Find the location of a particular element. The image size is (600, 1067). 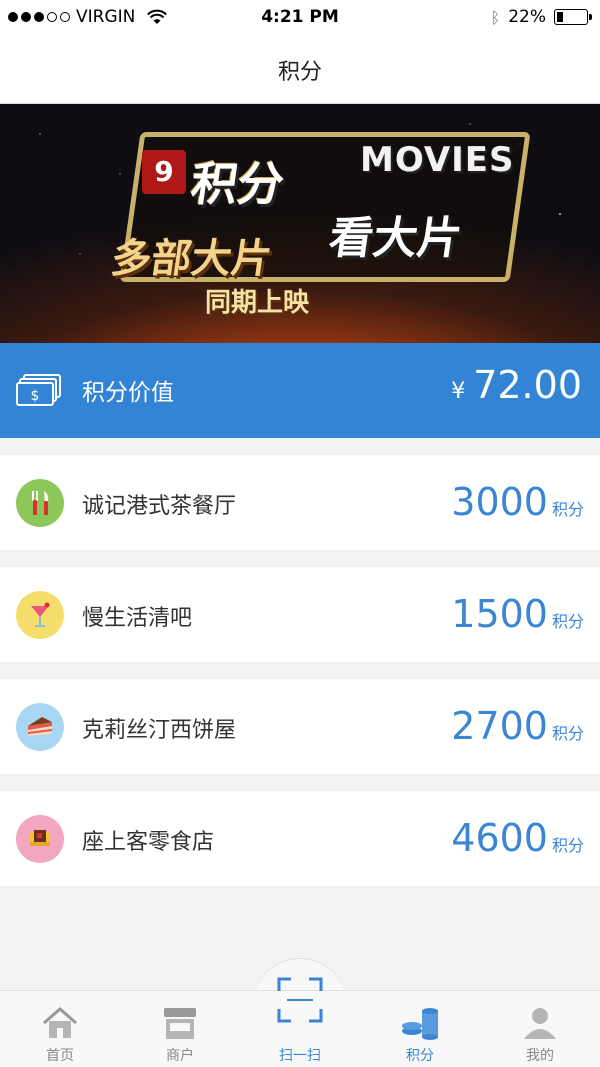

store-name: 座上客零食店 is located at coordinates (148, 842).